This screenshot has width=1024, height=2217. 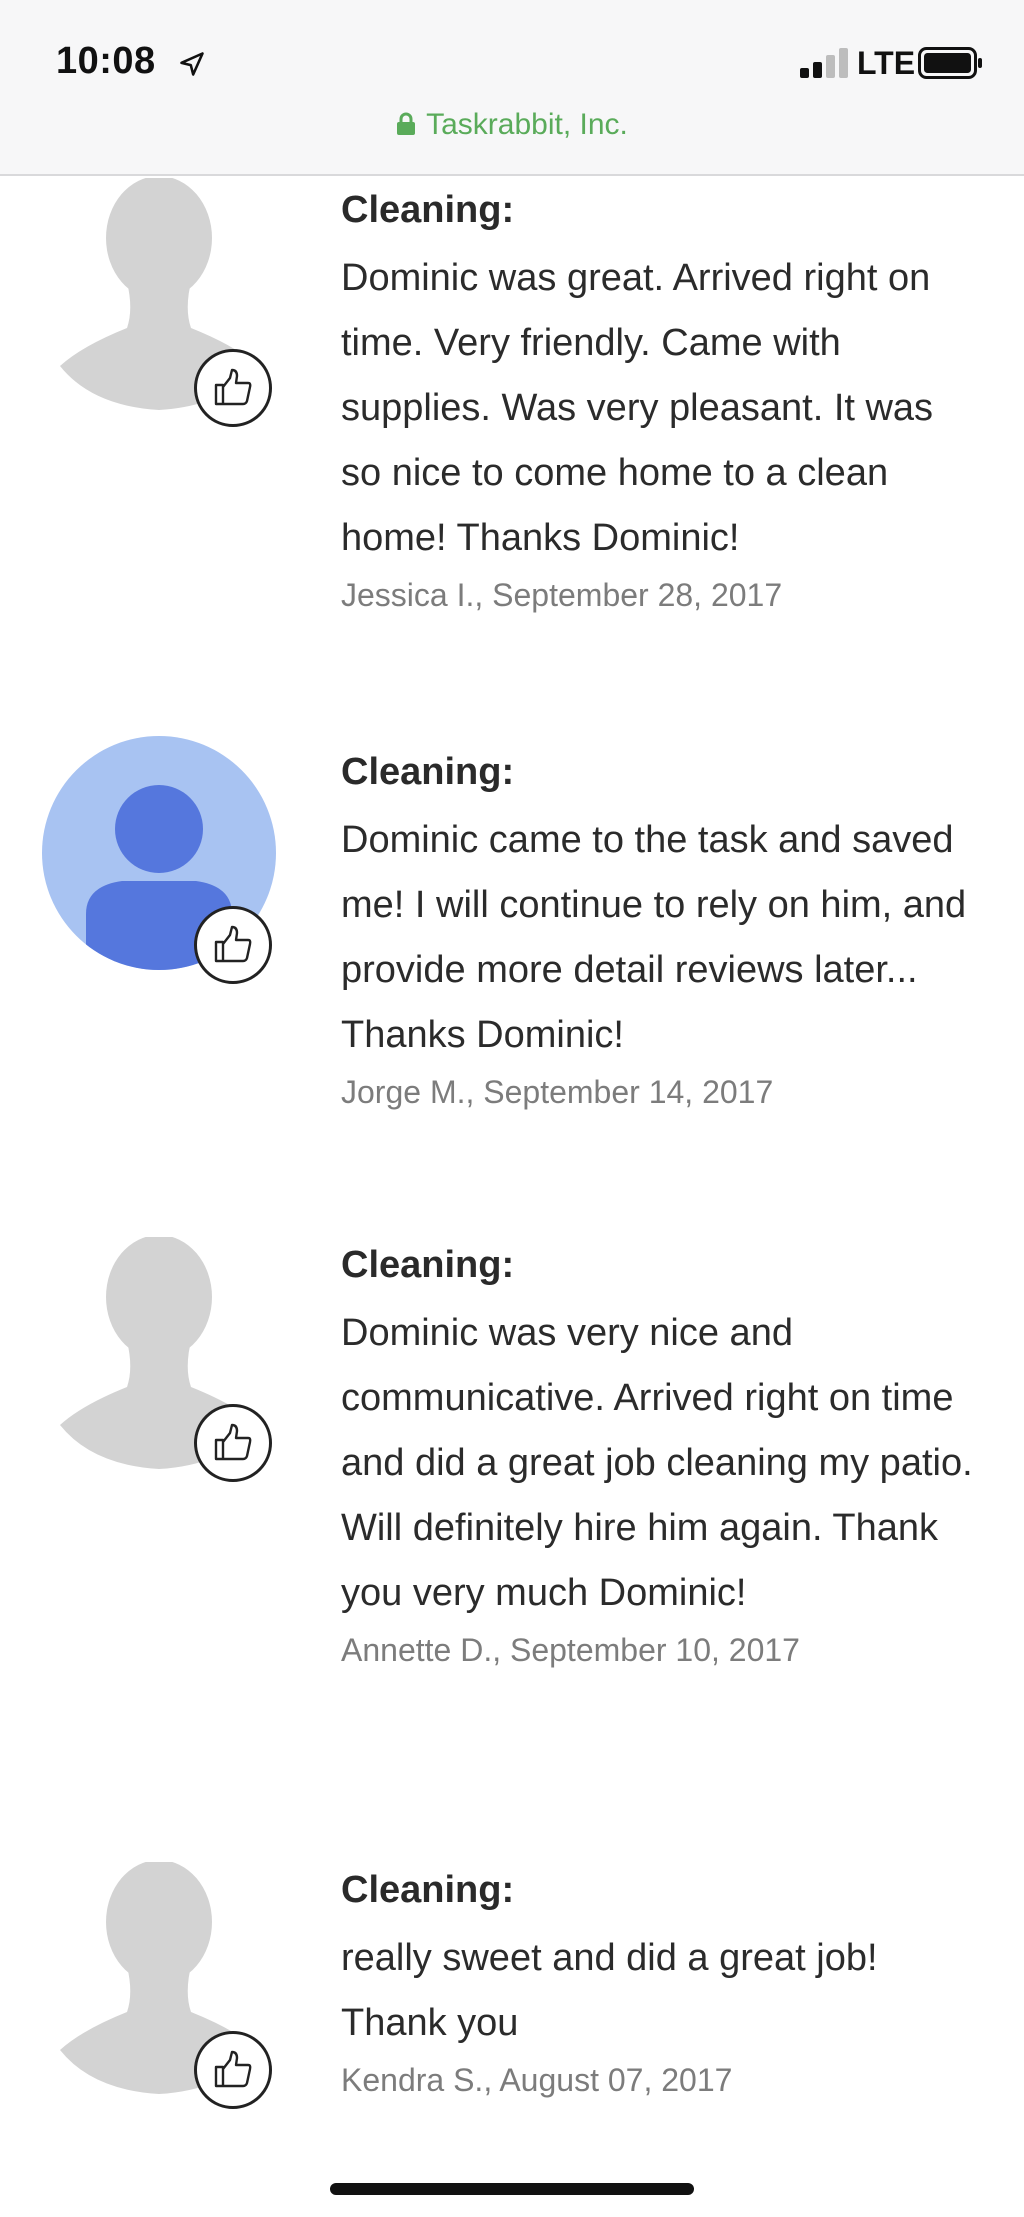 I want to click on review-author-date: Jessica I., September 28, 2017, so click(x=562, y=595).